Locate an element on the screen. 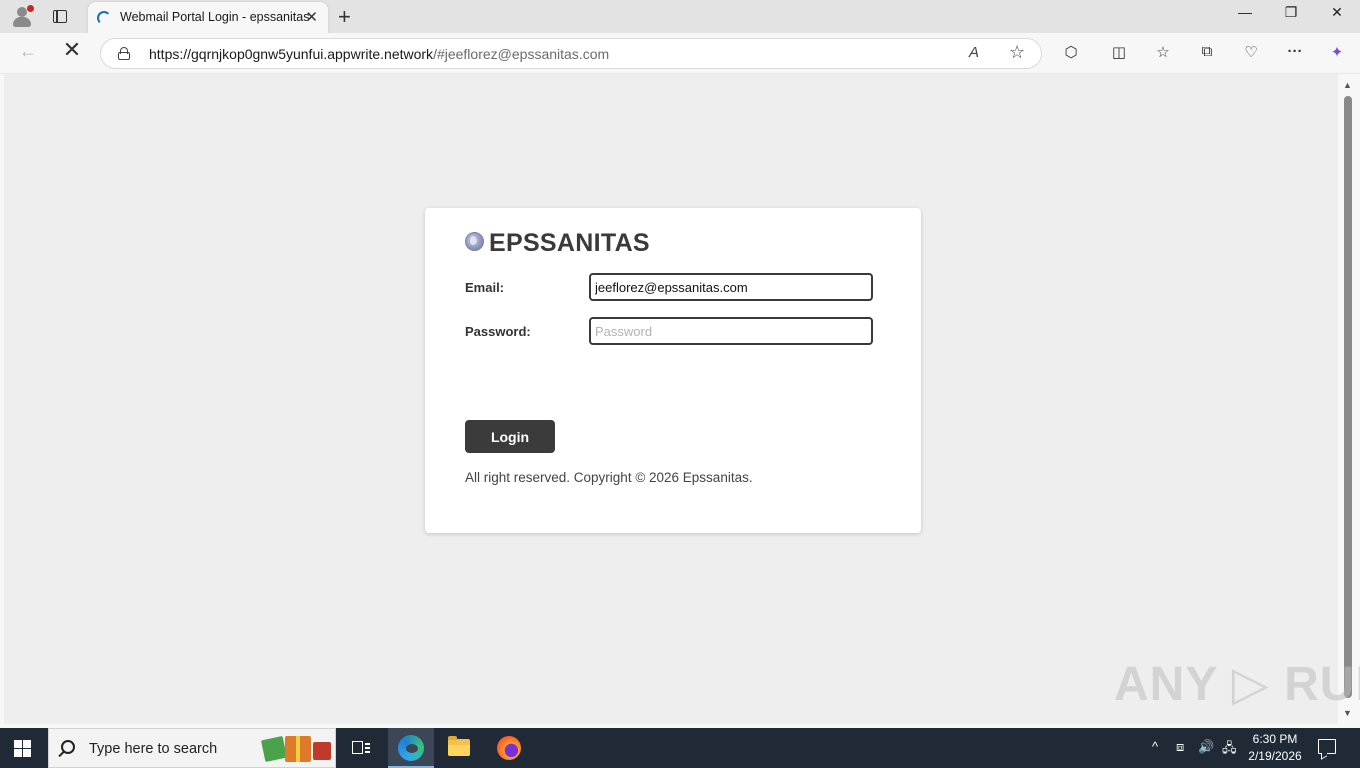  email-field is located at coordinates (731, 287).